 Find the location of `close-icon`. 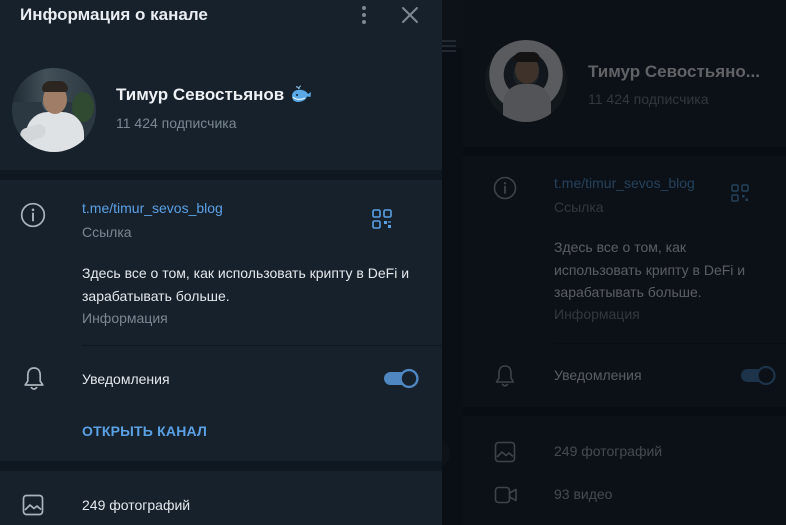

close-icon is located at coordinates (410, 15).